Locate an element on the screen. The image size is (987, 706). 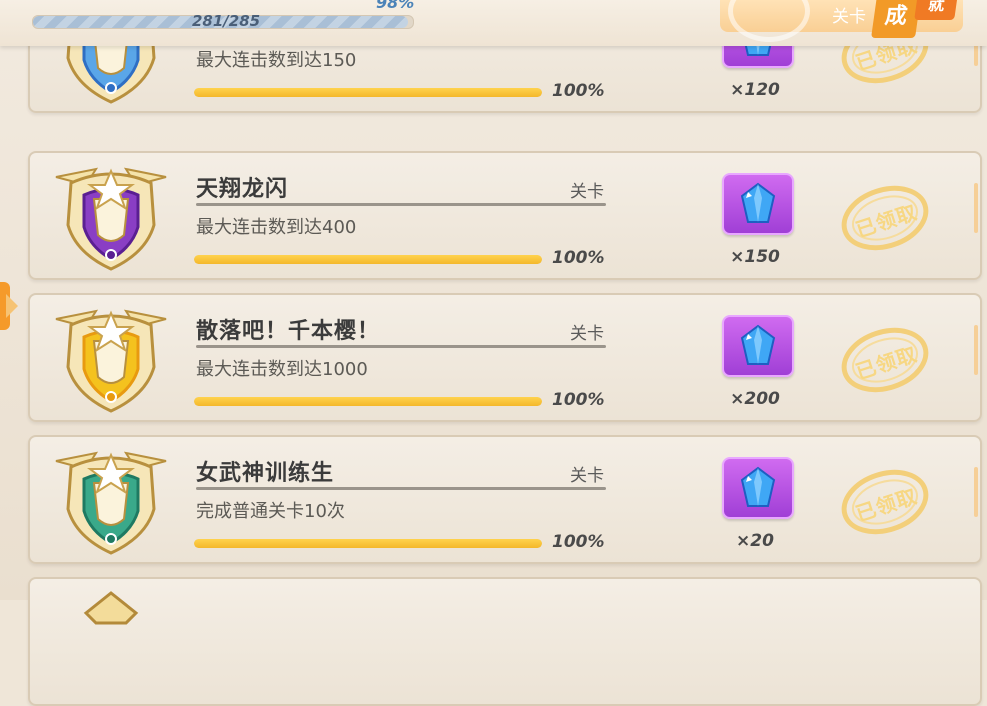
overall-progress-count: 281/285 is located at coordinates (226, 21).